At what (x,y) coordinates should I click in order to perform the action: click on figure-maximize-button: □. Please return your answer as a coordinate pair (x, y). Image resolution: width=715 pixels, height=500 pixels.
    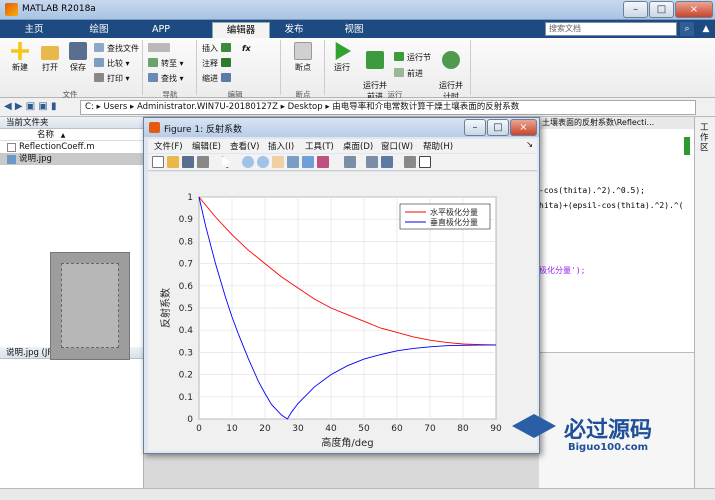
    Looking at the image, I should click on (498, 127).